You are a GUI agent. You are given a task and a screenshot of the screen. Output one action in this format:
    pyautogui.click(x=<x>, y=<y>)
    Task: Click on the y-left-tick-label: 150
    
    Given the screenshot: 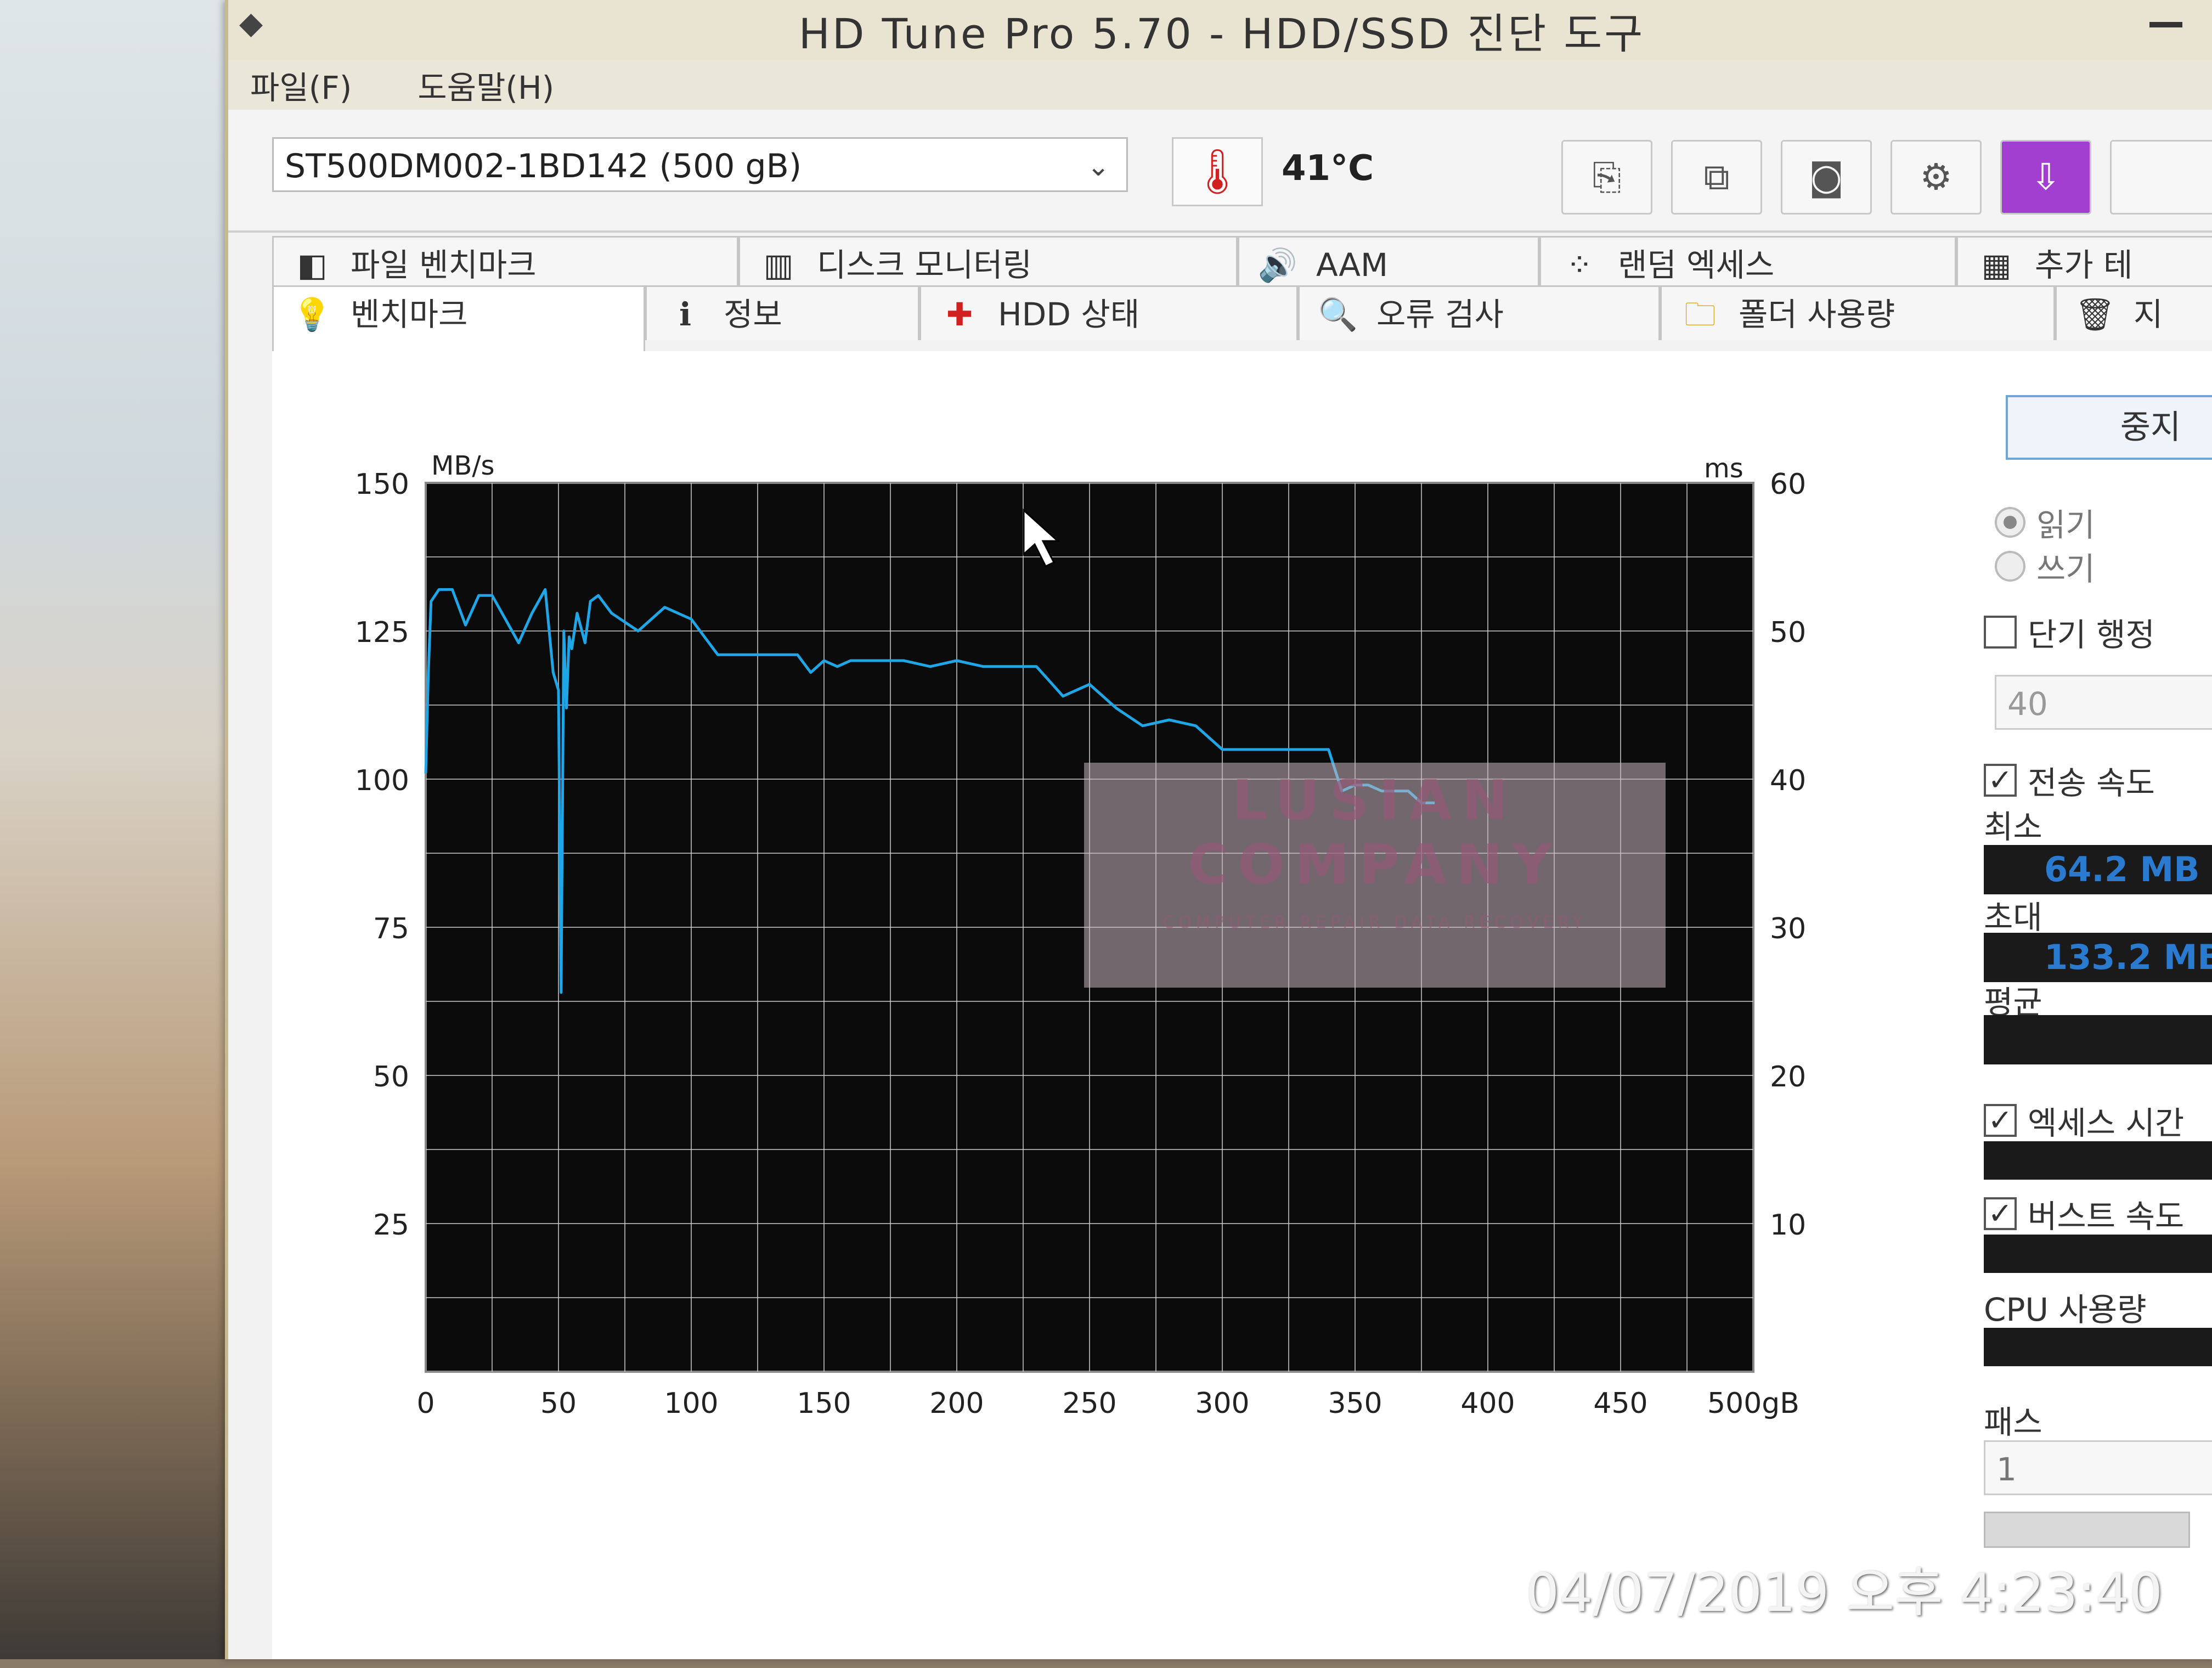 What is the action you would take?
    pyautogui.click(x=382, y=484)
    